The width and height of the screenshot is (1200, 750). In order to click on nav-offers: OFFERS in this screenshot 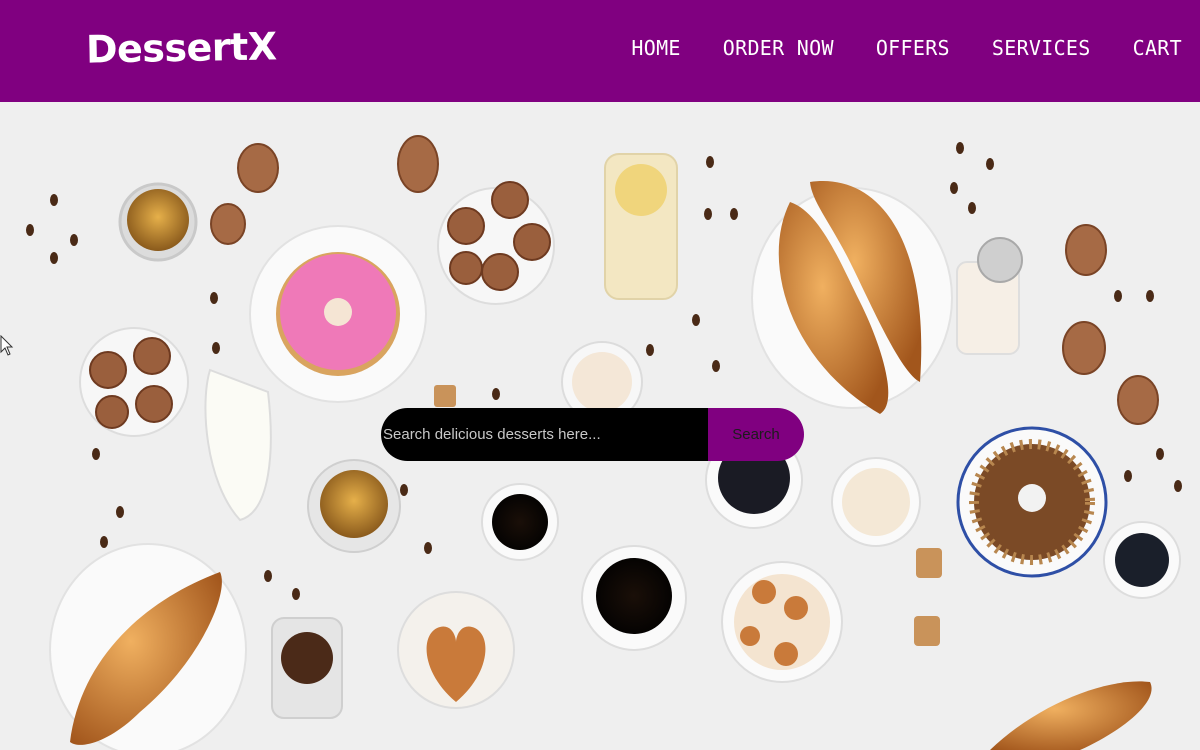, I will do `click(913, 48)`.